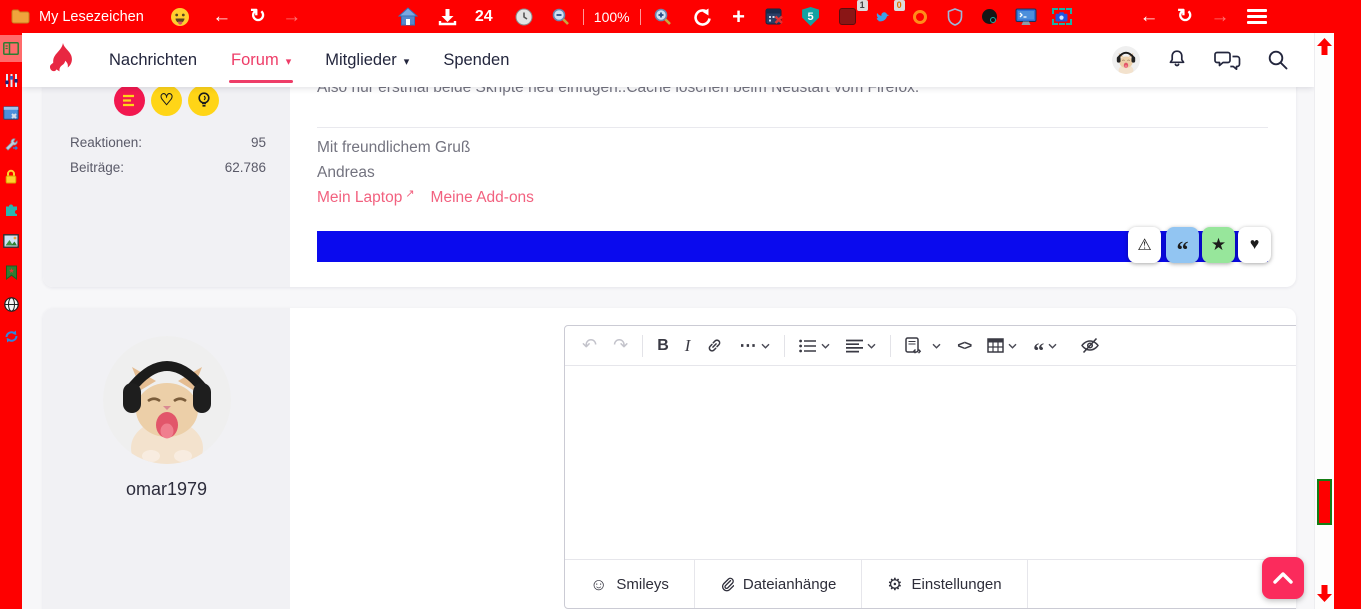 The width and height of the screenshot is (1361, 609). What do you see at coordinates (779, 584) in the screenshot?
I see `tab-dateianhaenge: Dateianhänge` at bounding box center [779, 584].